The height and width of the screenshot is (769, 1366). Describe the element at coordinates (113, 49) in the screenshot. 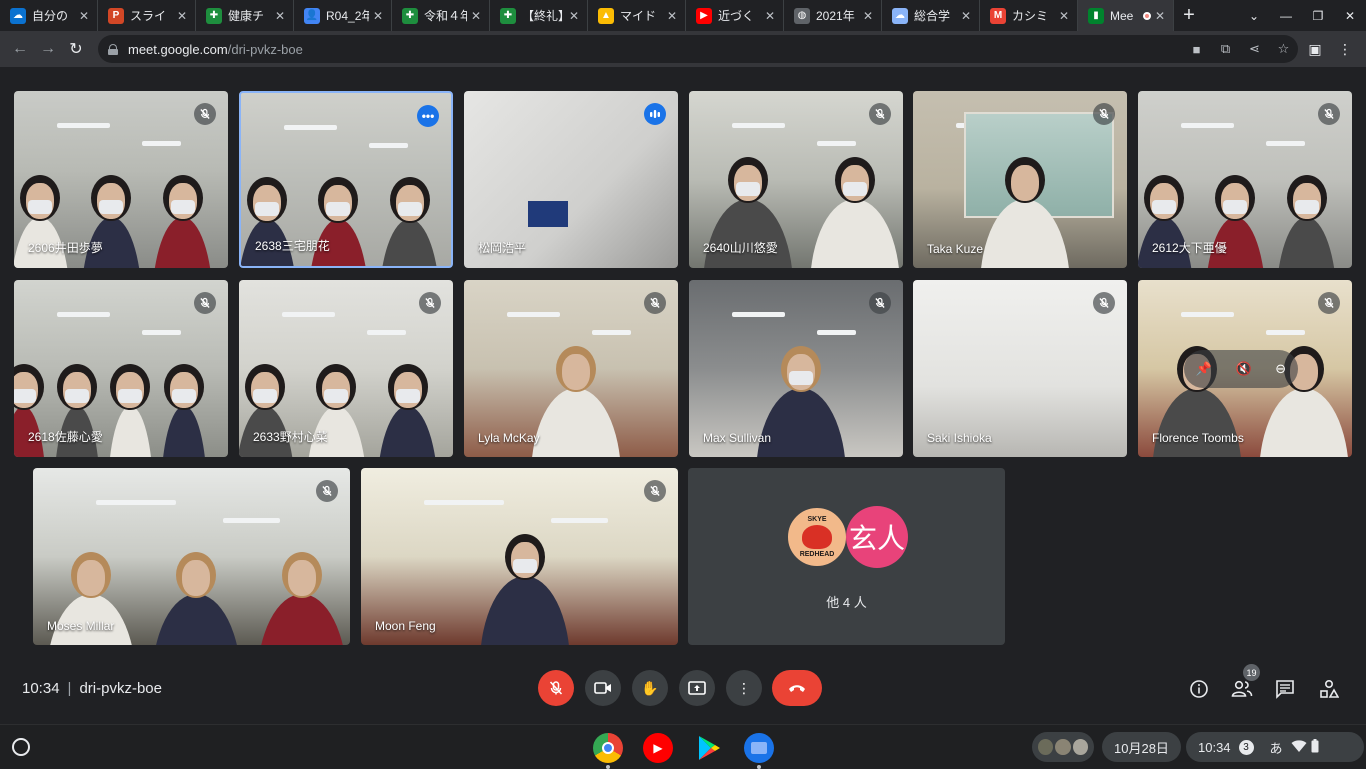

I see `lock-icon` at that location.